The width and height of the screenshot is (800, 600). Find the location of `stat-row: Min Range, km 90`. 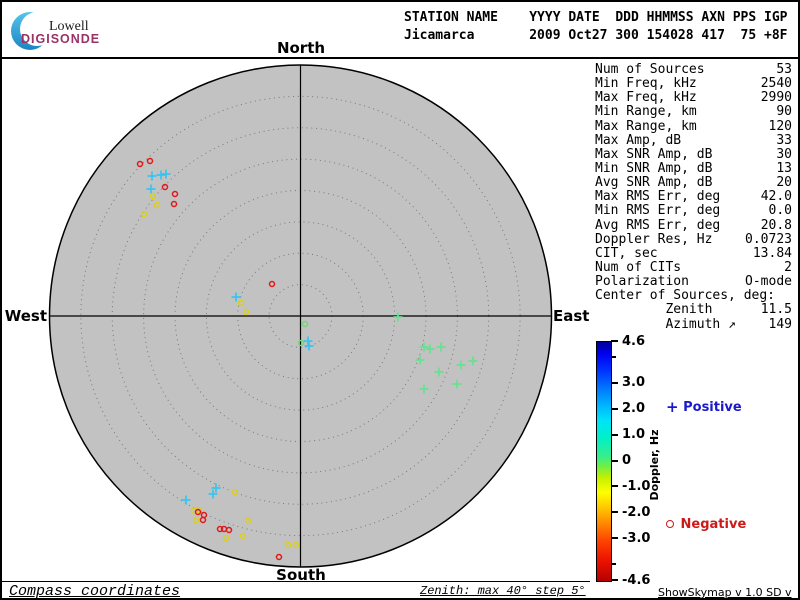

stat-row: Min Range, km 90 is located at coordinates (693, 112).